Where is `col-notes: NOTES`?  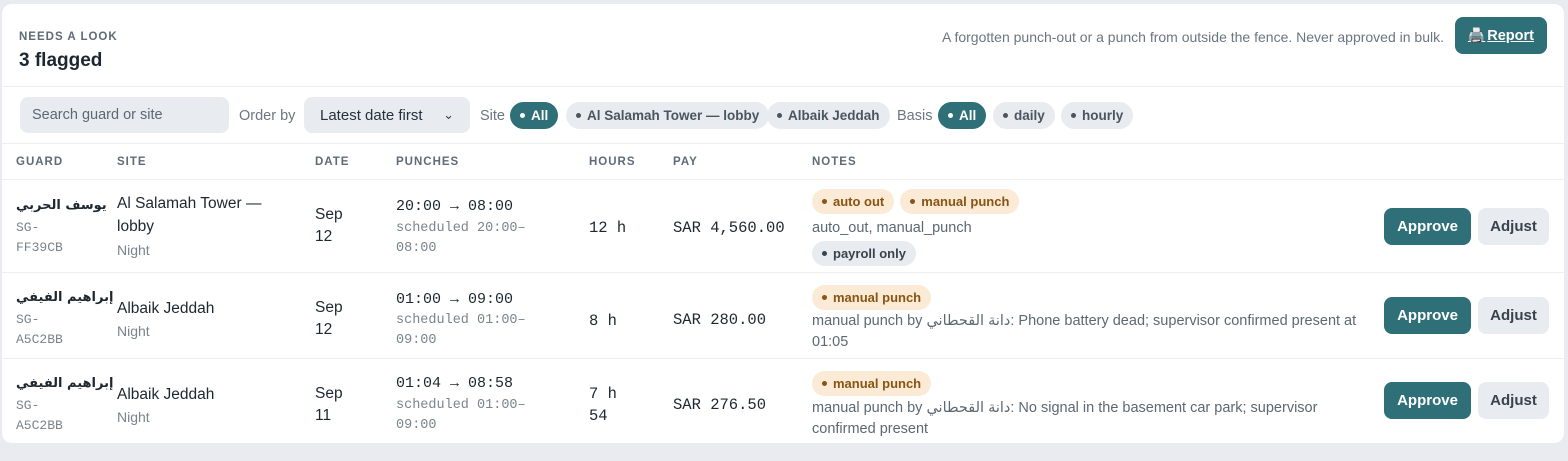 col-notes: NOTES is located at coordinates (834, 162).